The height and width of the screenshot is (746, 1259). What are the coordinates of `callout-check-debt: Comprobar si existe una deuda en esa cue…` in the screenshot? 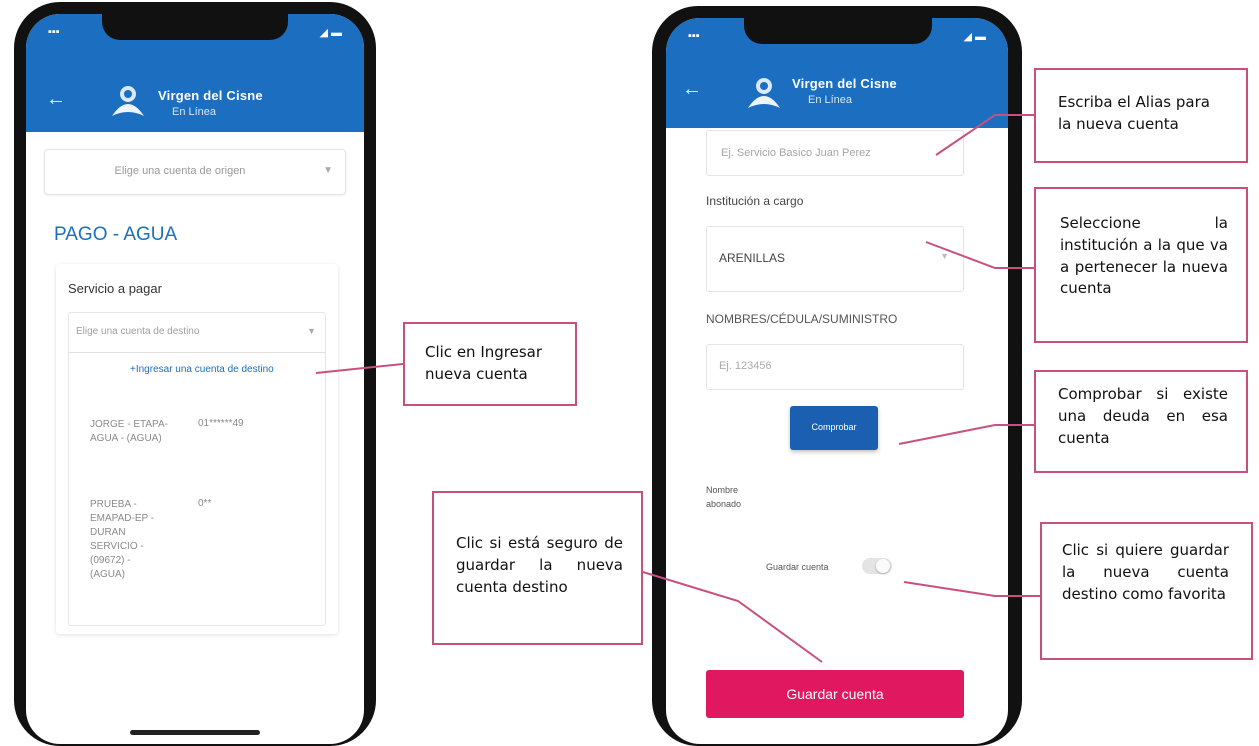 It's located at (1141, 421).